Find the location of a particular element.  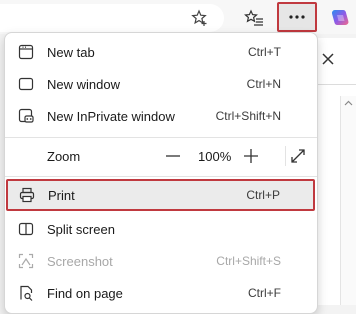

close-icon is located at coordinates (328, 59).